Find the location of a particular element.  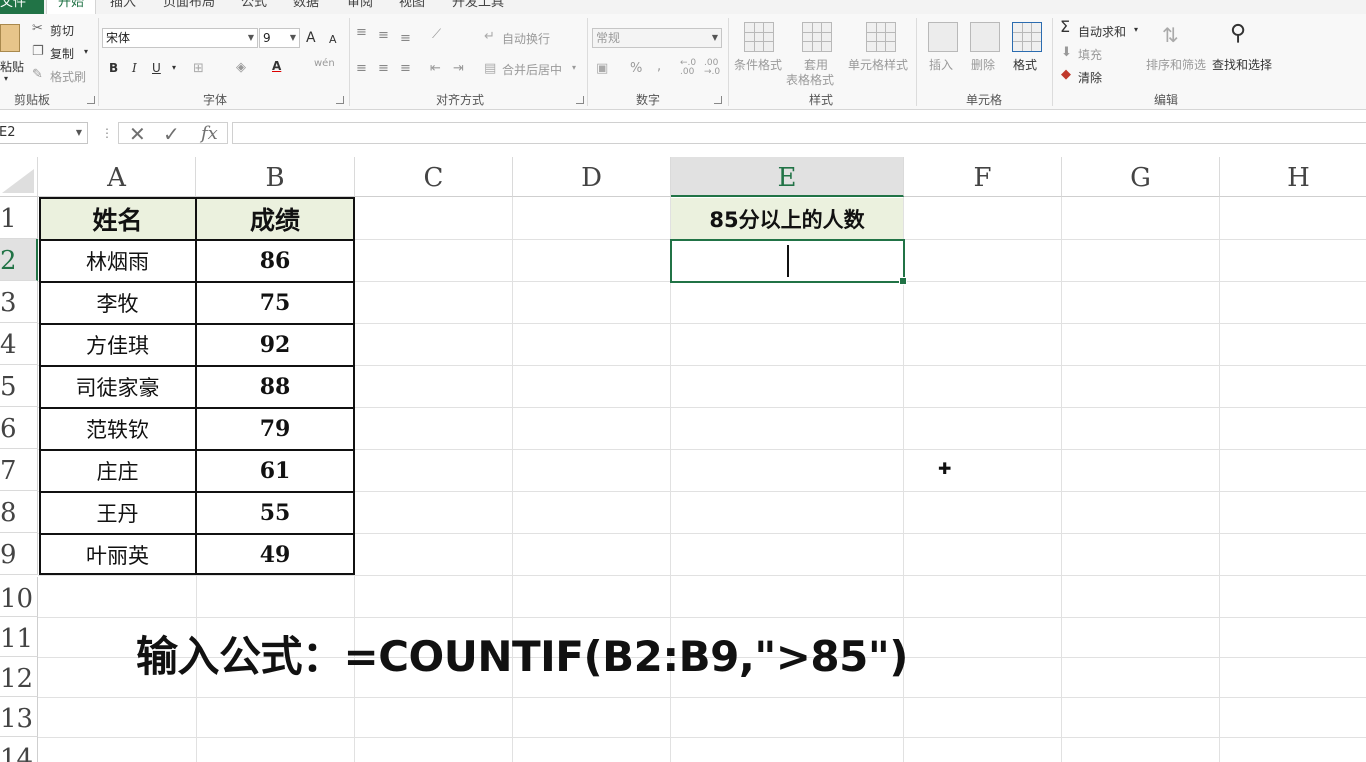

autosum-button: 自动求和 is located at coordinates (1102, 31).